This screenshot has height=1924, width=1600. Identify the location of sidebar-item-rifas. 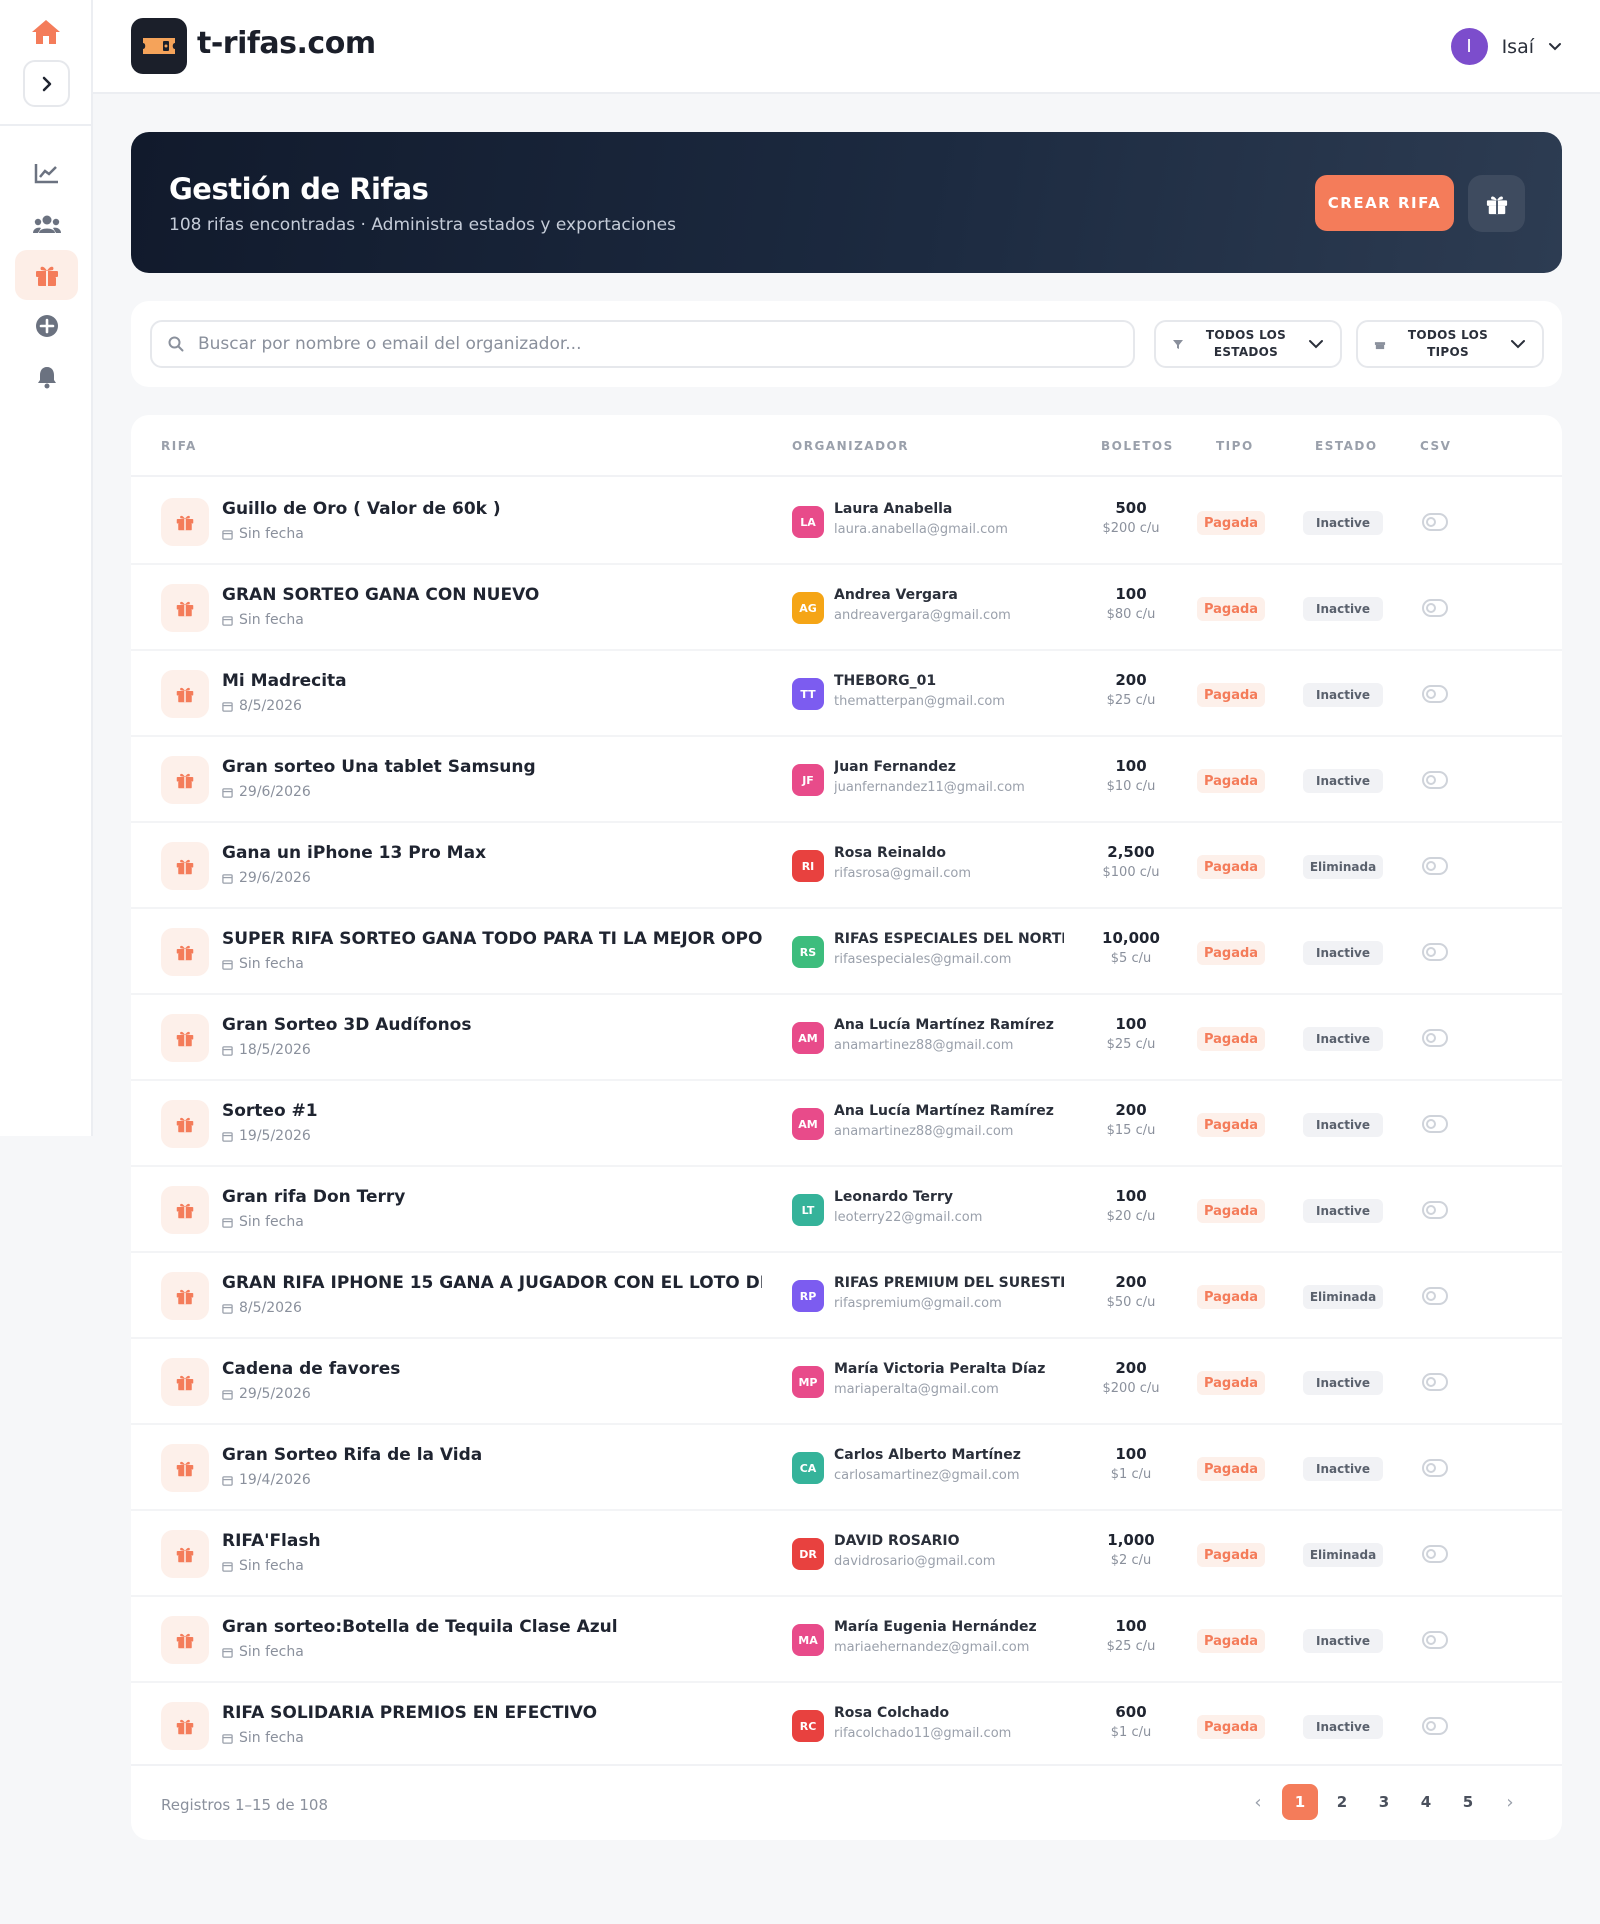
(46, 275).